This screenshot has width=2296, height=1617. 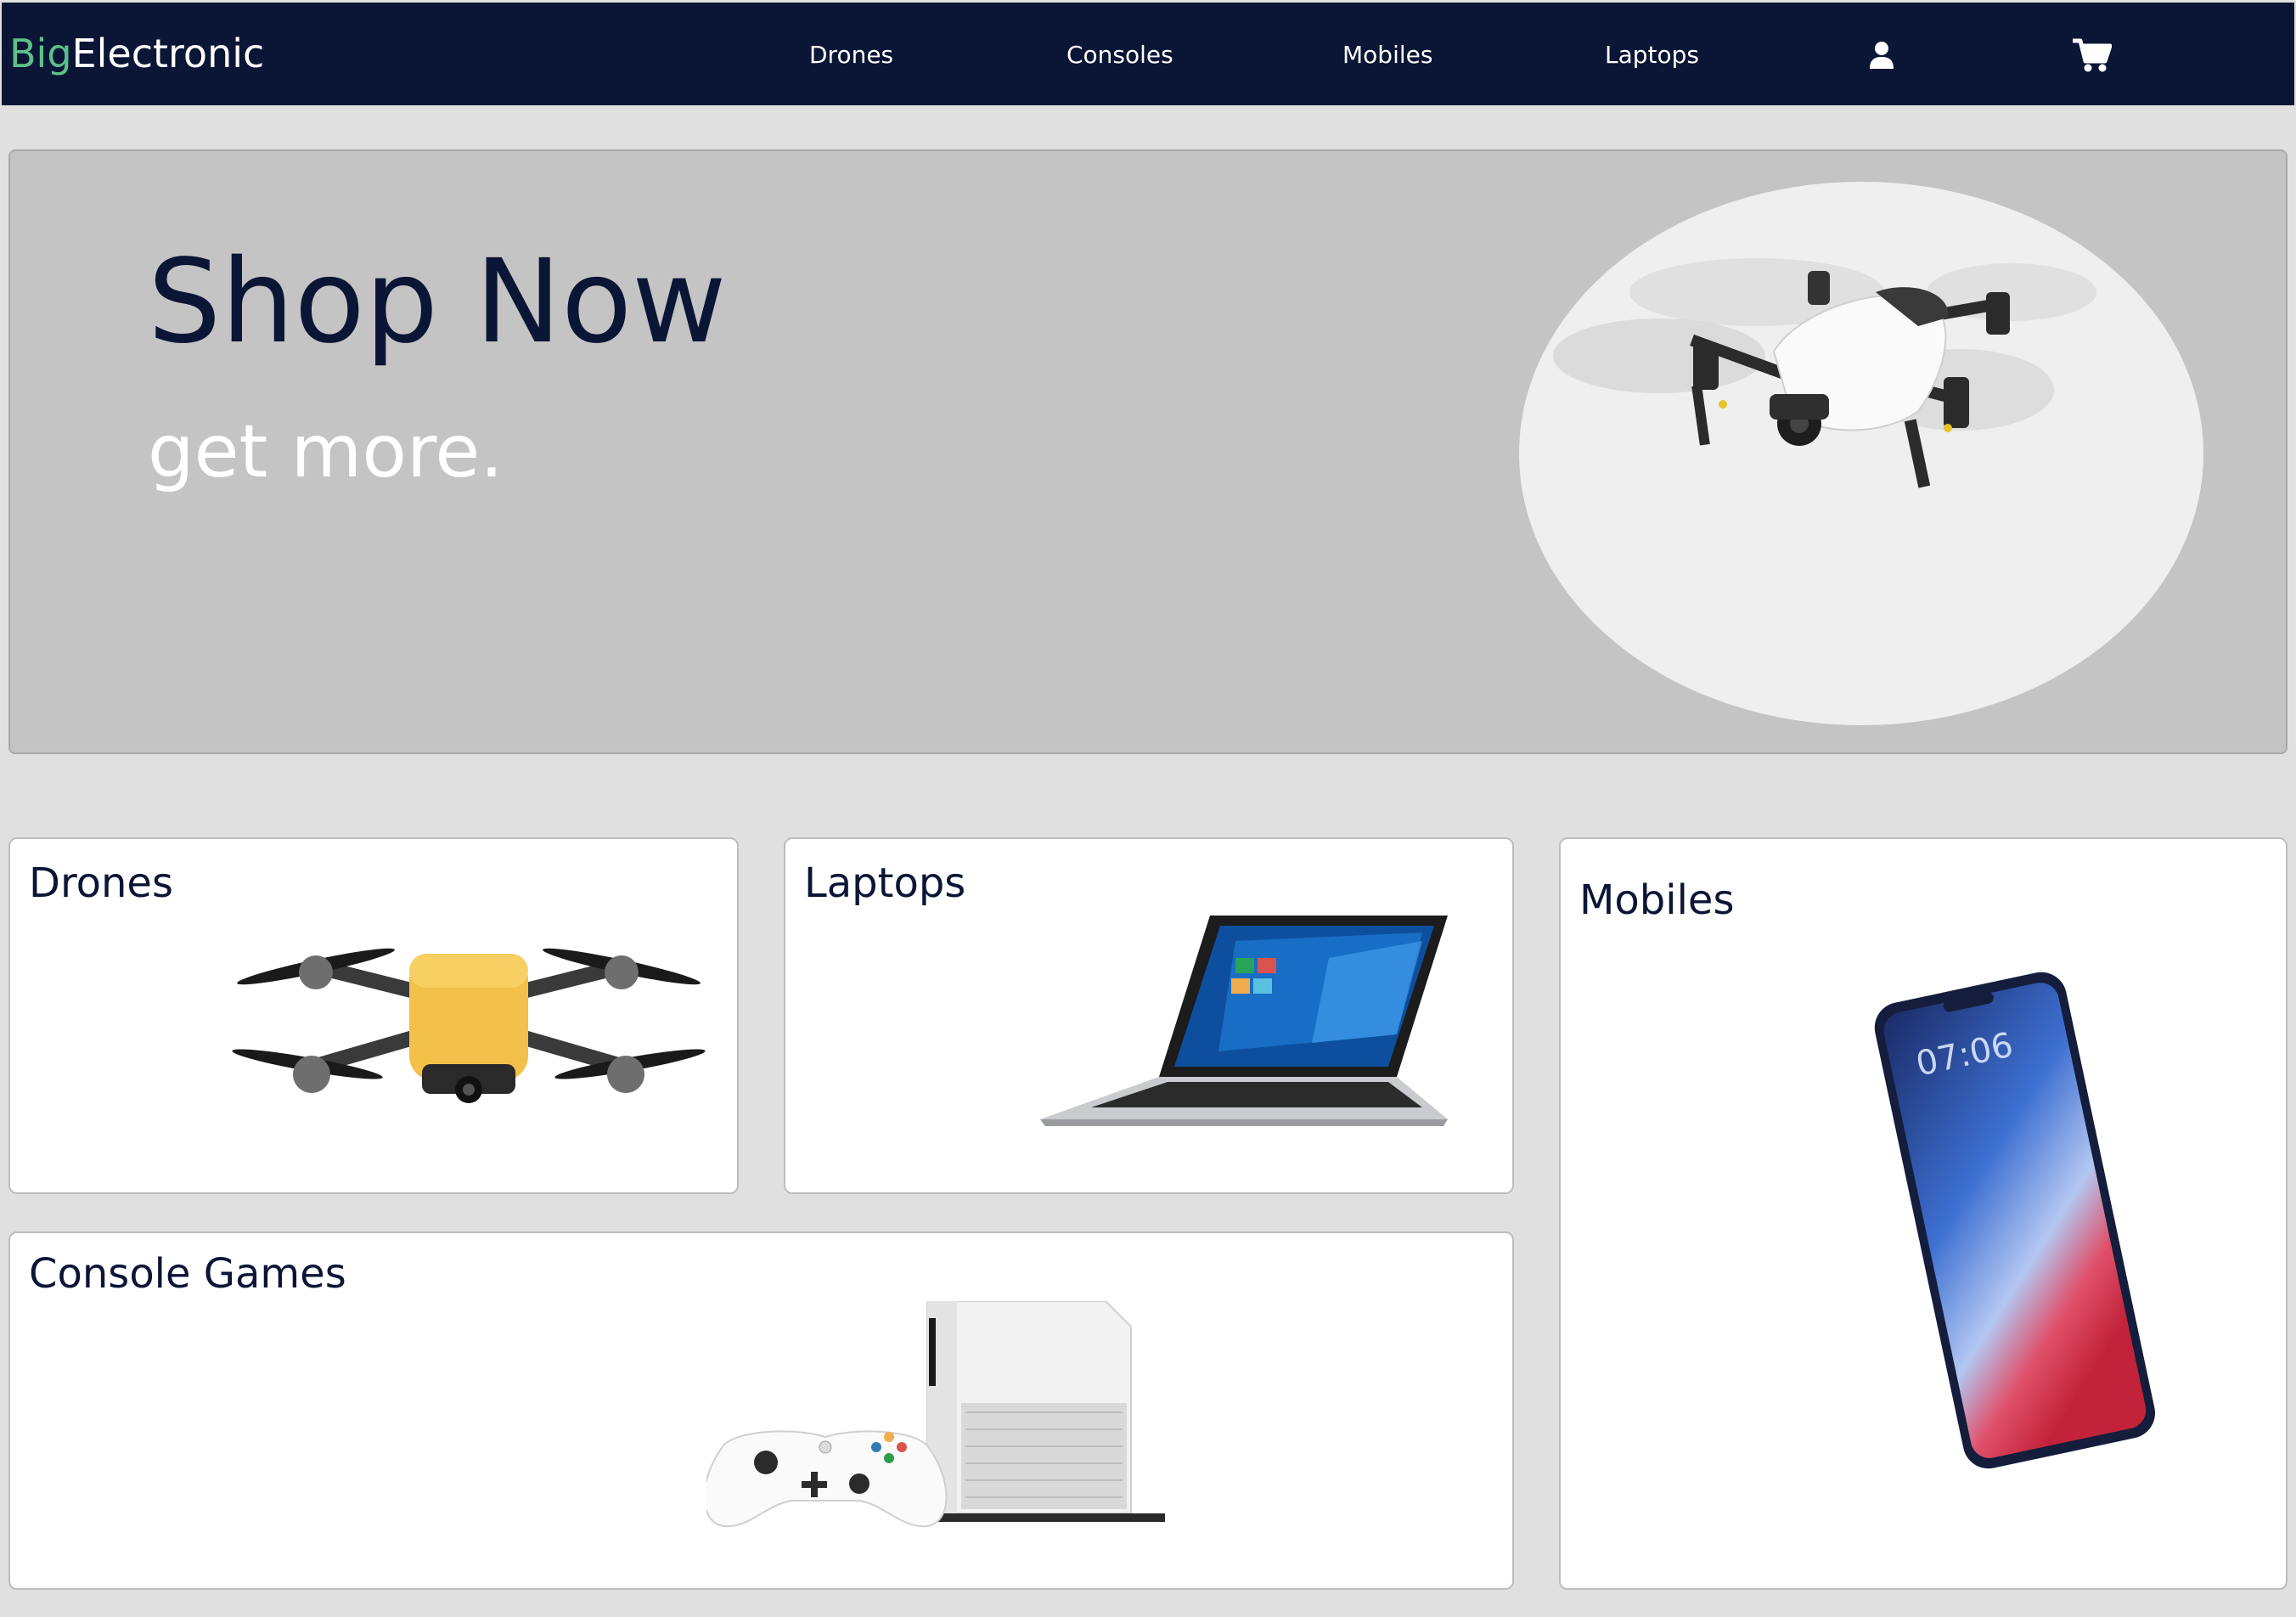 I want to click on category-card-drones: Drones, so click(x=373, y=1016).